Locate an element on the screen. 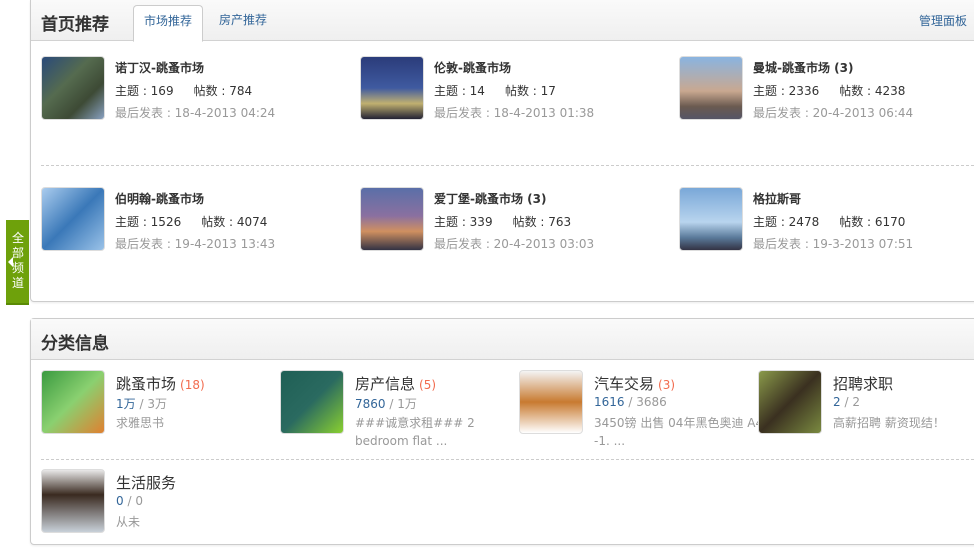 Image resolution: width=974 pixels, height=555 pixels. section-title: 分类信息 is located at coordinates (75, 344).